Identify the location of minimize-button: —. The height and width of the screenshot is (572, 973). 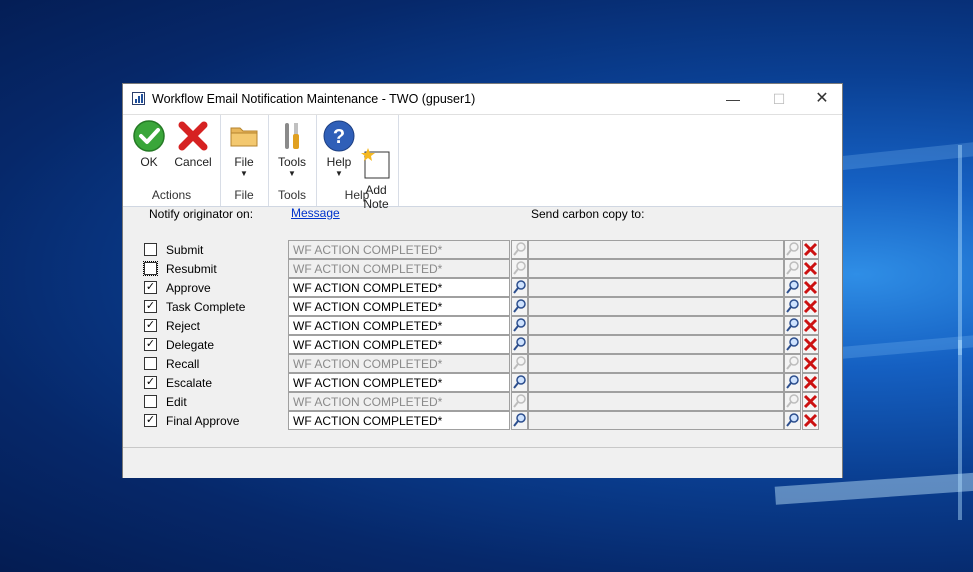
(733, 99).